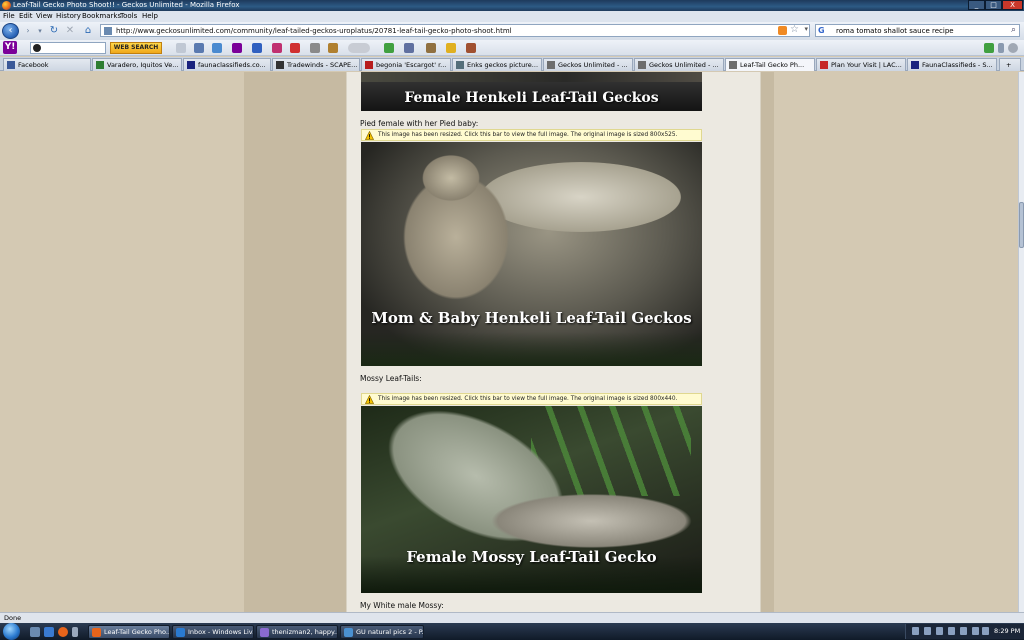 The image size is (1024, 640). I want to click on taskbar-clock: 8:29 PM, so click(1007, 631).